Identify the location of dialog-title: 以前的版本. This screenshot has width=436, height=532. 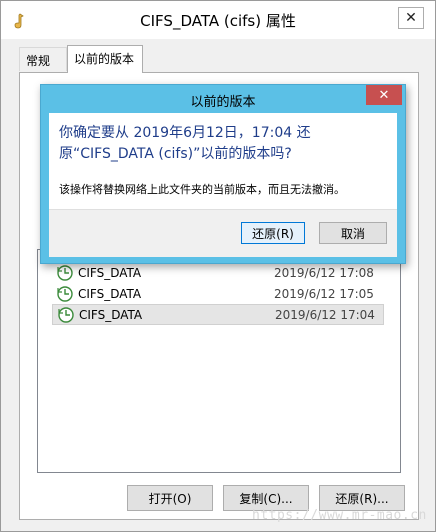
(223, 102).